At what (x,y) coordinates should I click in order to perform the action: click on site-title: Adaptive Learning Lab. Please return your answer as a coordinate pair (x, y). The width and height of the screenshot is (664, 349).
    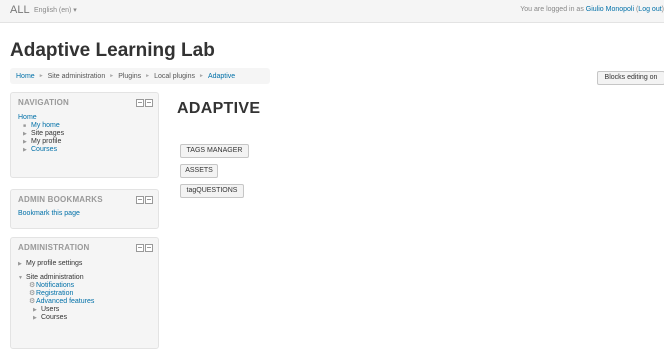
    Looking at the image, I should click on (112, 50).